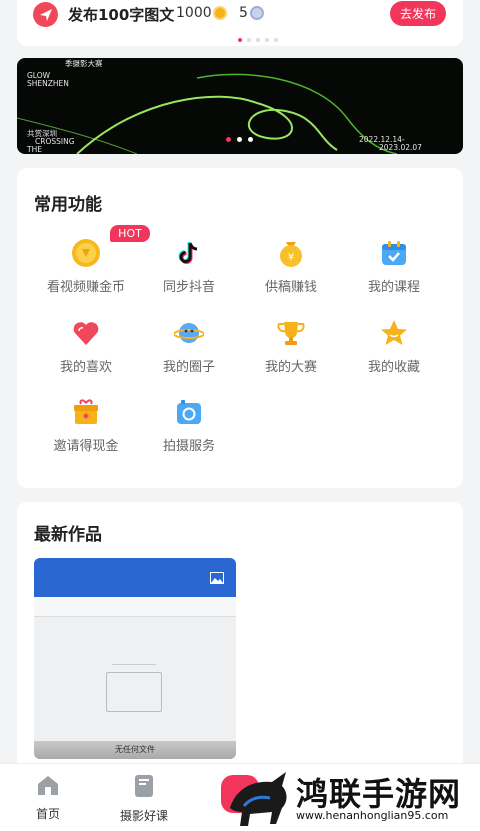 This screenshot has height=831, width=480. What do you see at coordinates (135, 658) in the screenshot?
I see `work-thumbnail: 无任何文件` at bounding box center [135, 658].